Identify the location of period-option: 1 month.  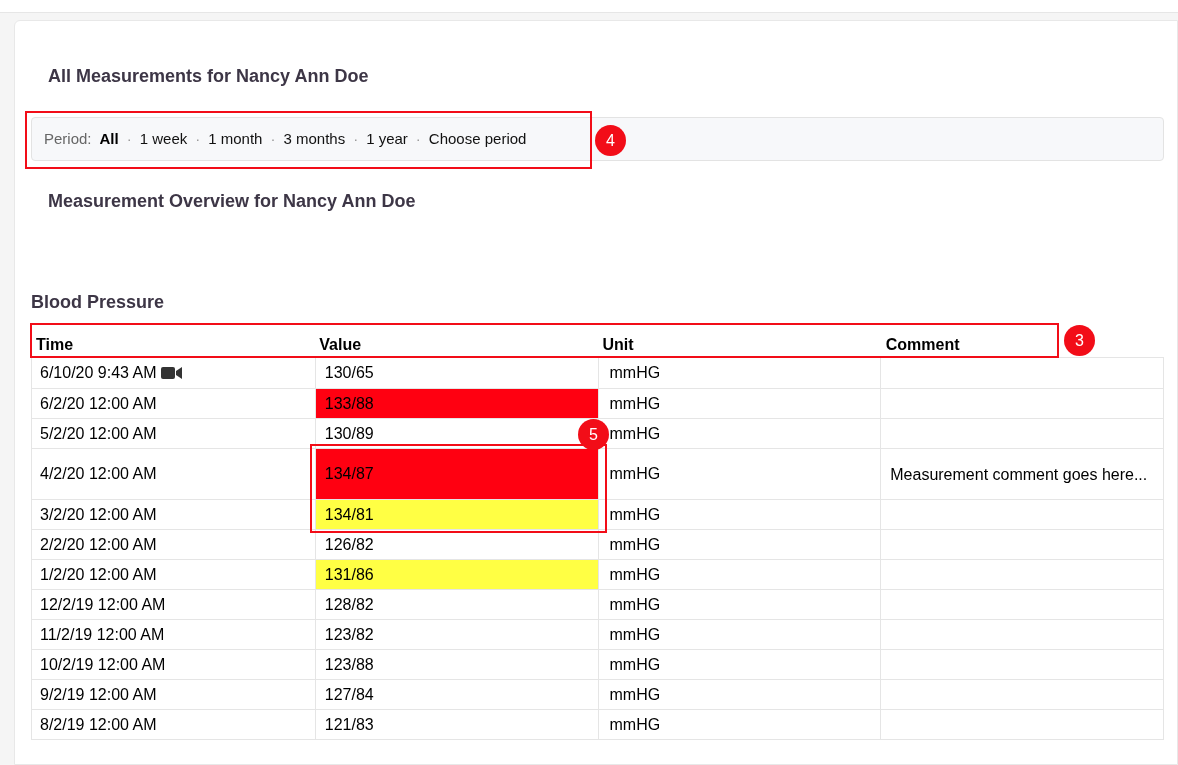
(235, 139).